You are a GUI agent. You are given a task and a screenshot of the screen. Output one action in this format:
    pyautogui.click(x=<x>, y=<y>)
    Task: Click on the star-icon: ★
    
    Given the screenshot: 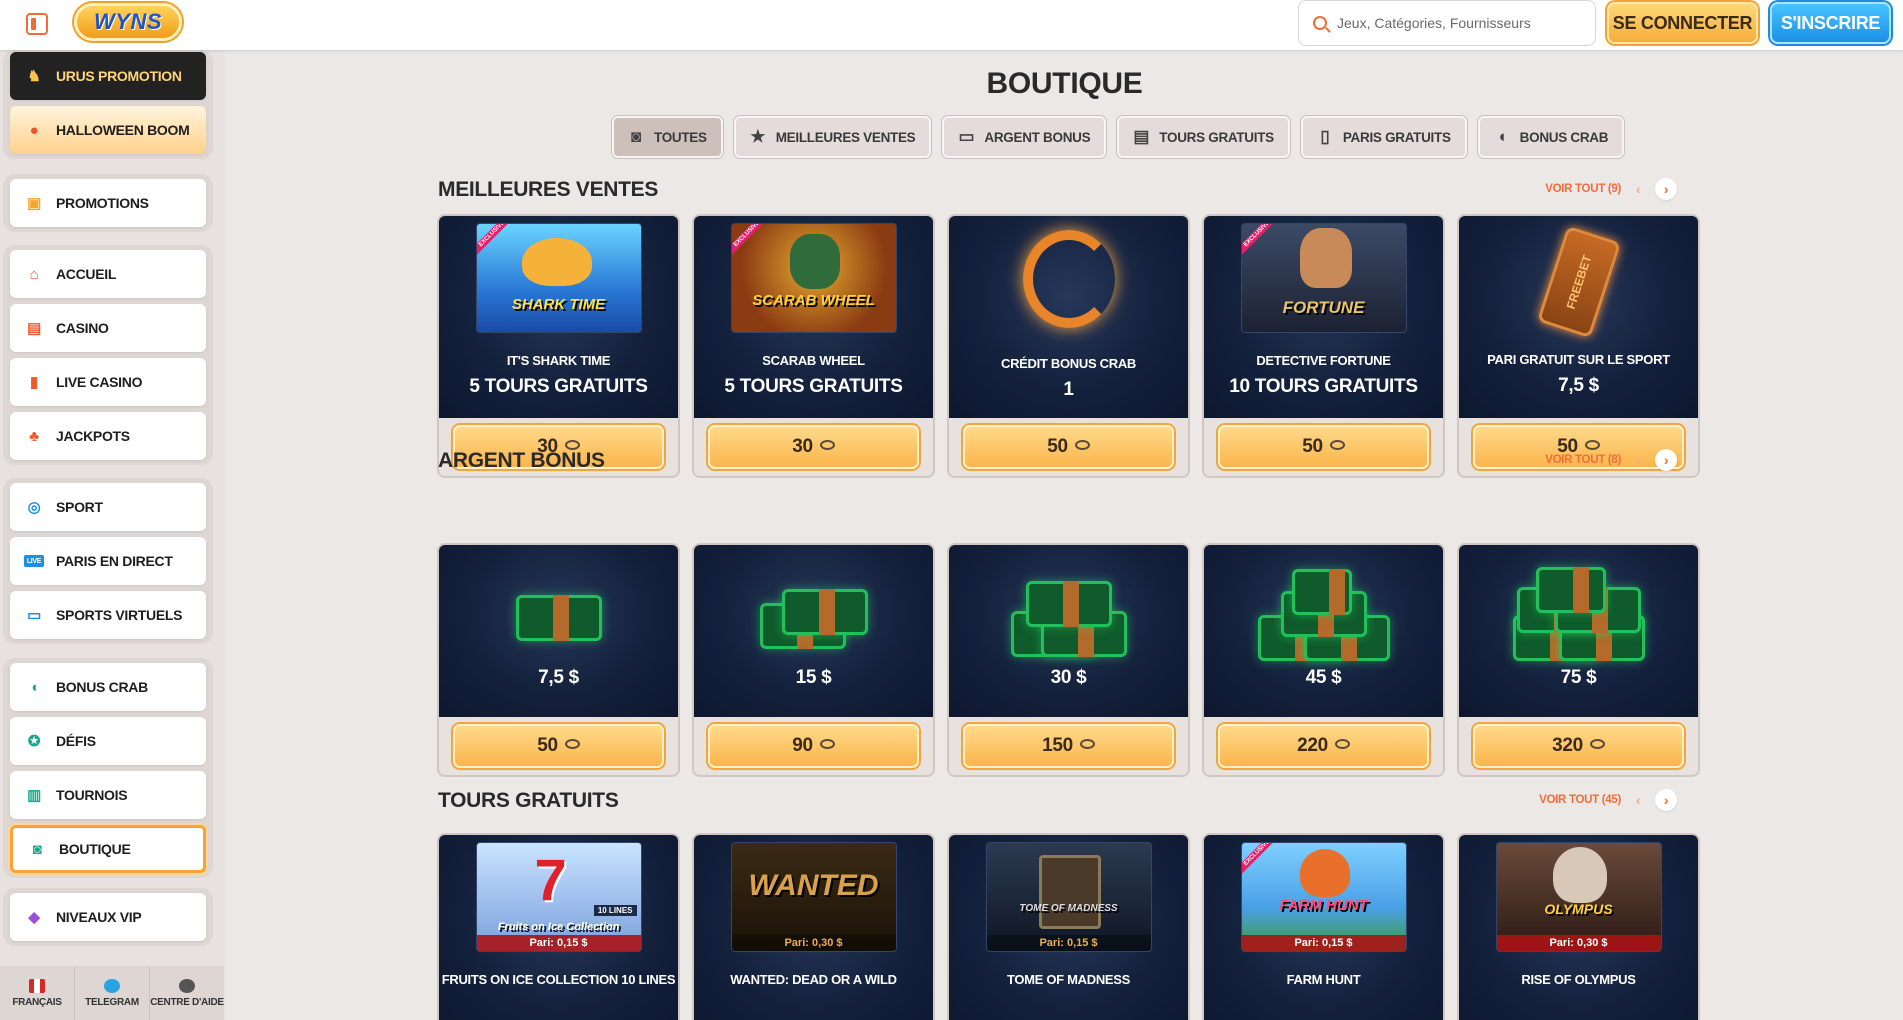 What is the action you would take?
    pyautogui.click(x=758, y=136)
    